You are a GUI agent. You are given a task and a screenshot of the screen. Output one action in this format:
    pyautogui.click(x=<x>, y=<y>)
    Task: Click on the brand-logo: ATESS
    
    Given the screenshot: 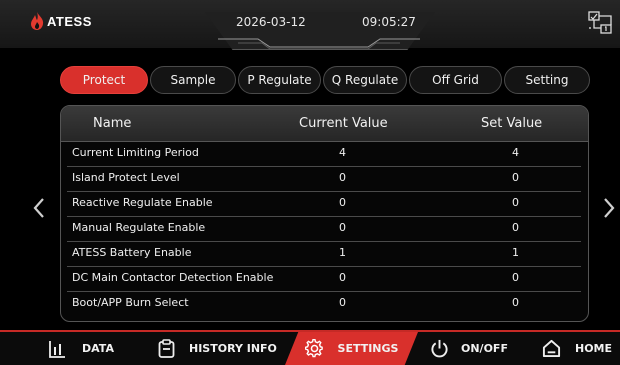 What is the action you would take?
    pyautogui.click(x=61, y=21)
    